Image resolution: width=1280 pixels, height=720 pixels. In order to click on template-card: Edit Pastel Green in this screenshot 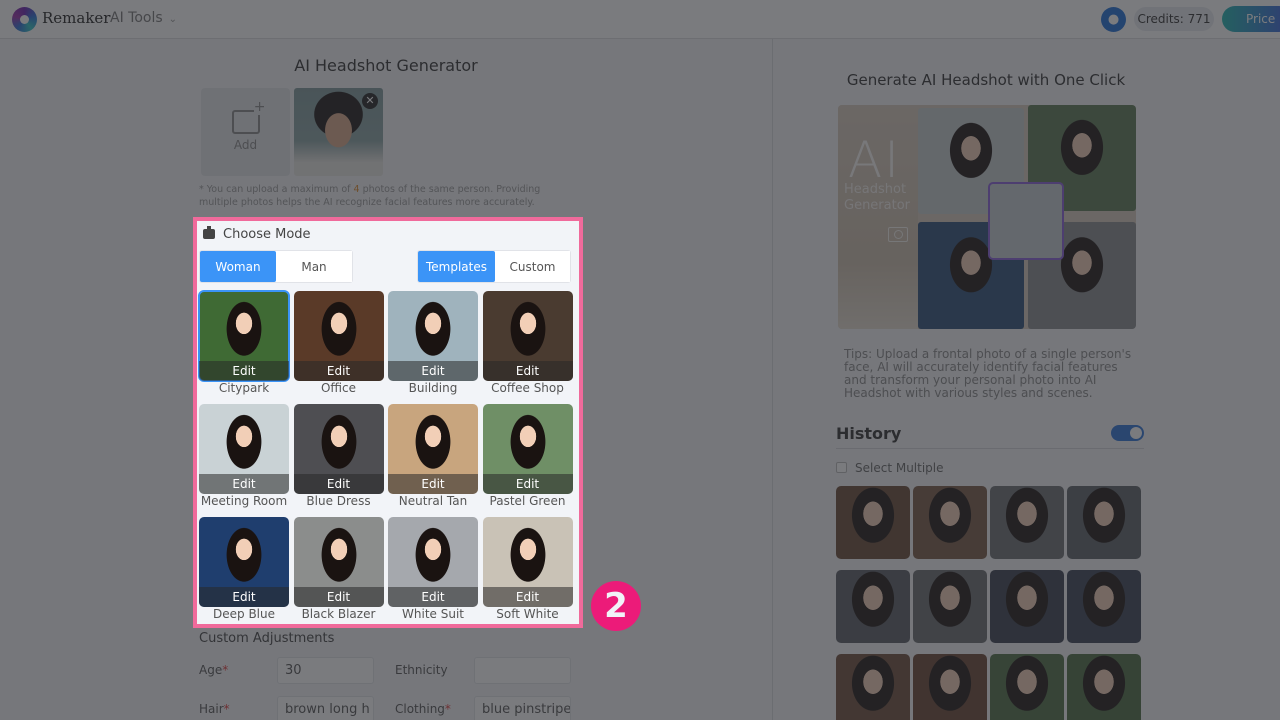, I will do `click(527, 460)`.